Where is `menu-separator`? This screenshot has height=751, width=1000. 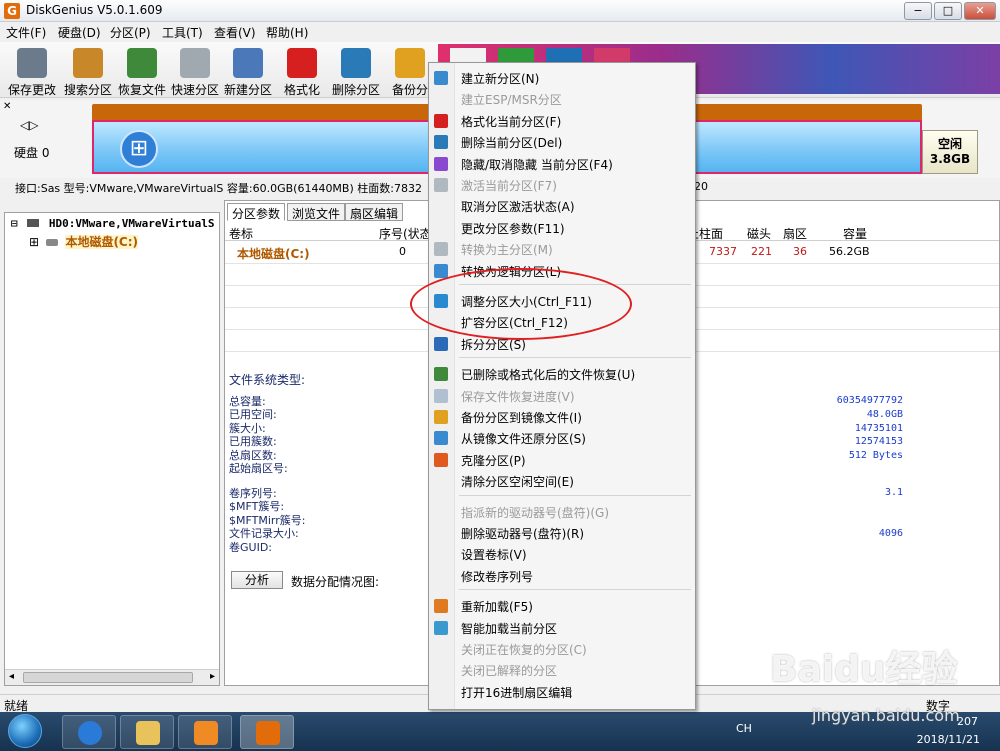 menu-separator is located at coordinates (575, 590).